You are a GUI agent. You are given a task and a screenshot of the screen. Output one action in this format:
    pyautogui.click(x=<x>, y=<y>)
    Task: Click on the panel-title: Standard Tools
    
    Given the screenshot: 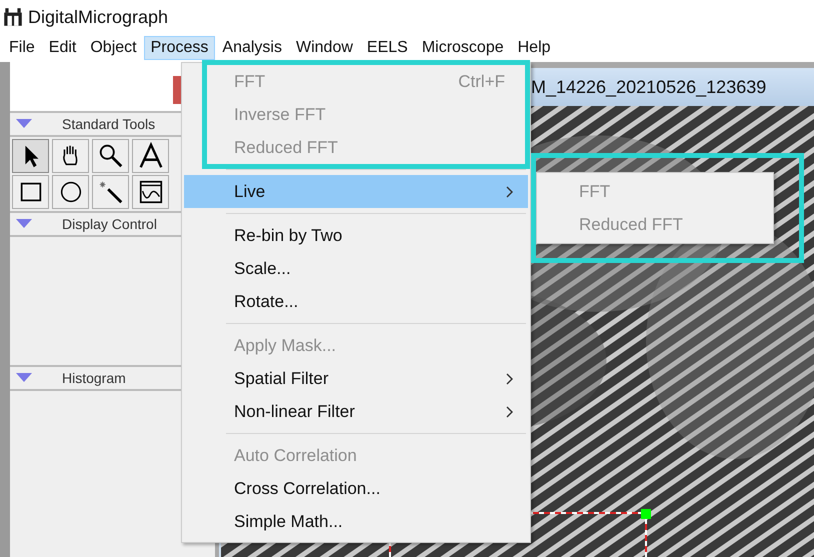 What is the action you would take?
    pyautogui.click(x=109, y=124)
    